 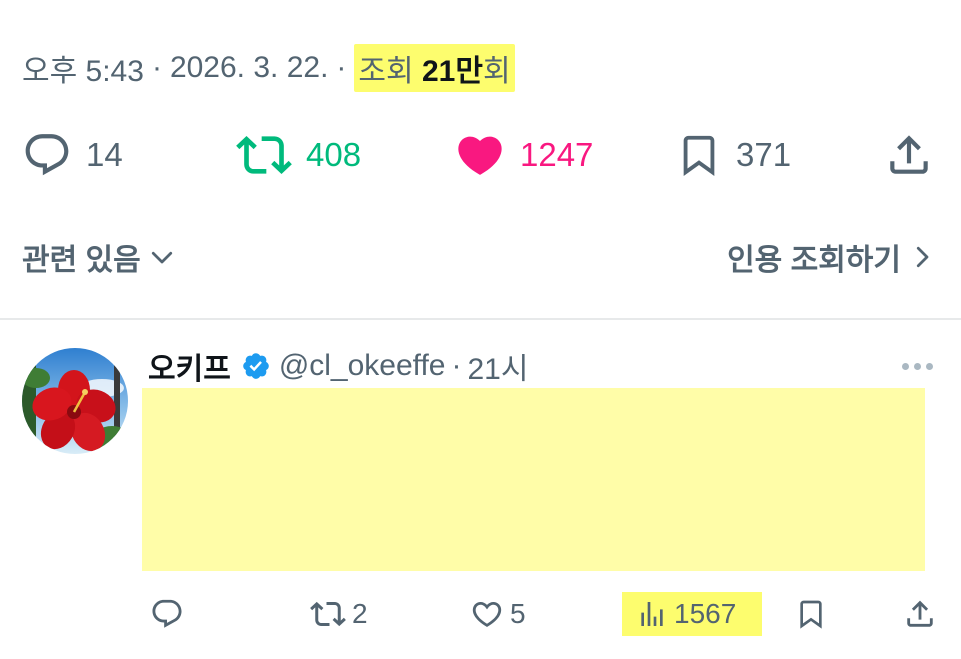 I want to click on reply-action-bar: 2 5 1567, so click(x=480, y=614).